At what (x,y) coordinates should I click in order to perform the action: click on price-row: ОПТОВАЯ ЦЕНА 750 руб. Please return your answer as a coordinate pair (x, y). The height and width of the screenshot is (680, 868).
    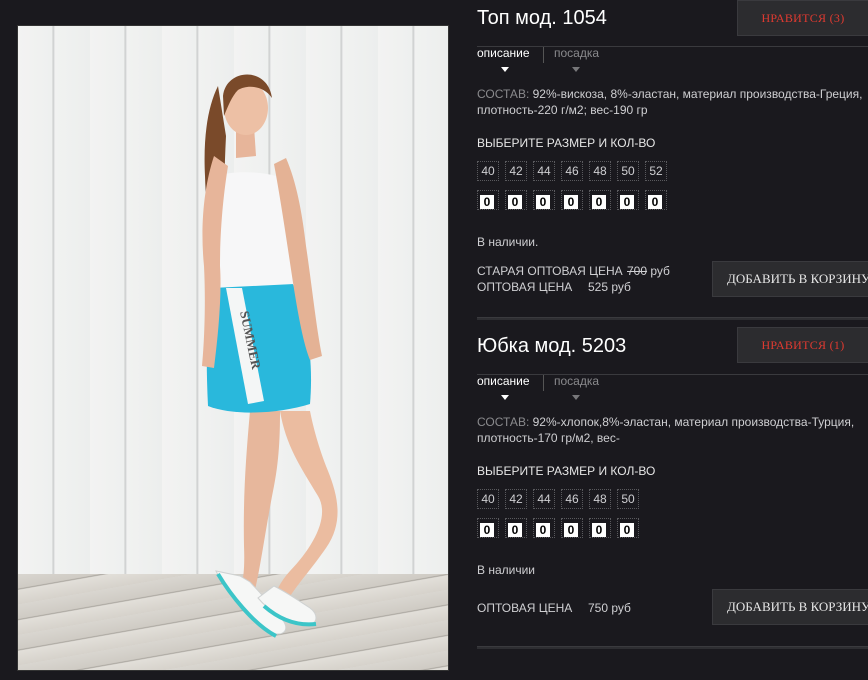
    Looking at the image, I should click on (554, 608).